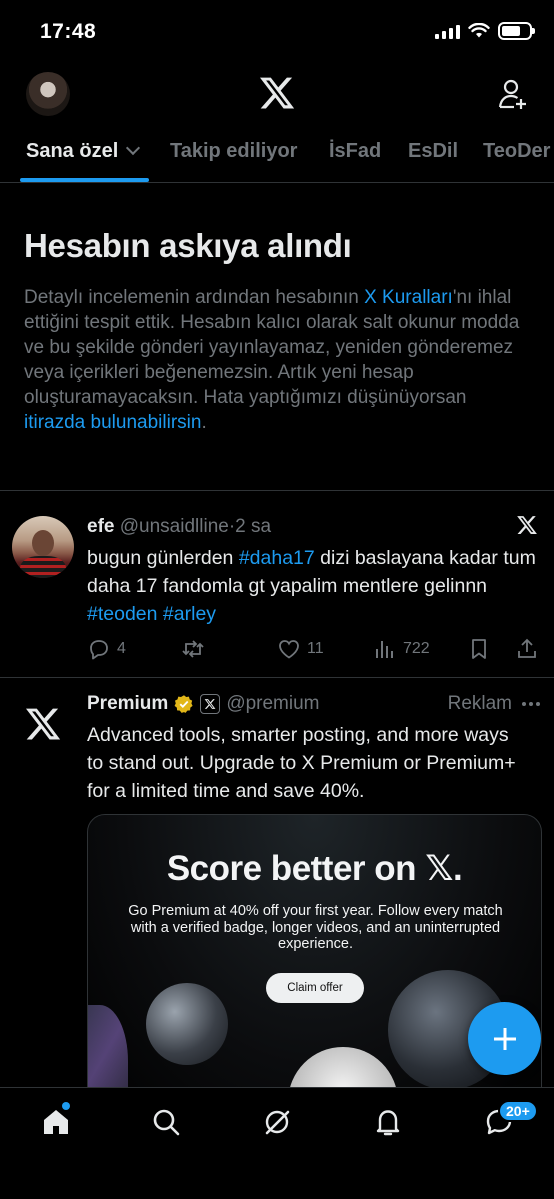 This screenshot has width=554, height=1199. What do you see at coordinates (183, 704) in the screenshot?
I see `verified-badge-icon` at bounding box center [183, 704].